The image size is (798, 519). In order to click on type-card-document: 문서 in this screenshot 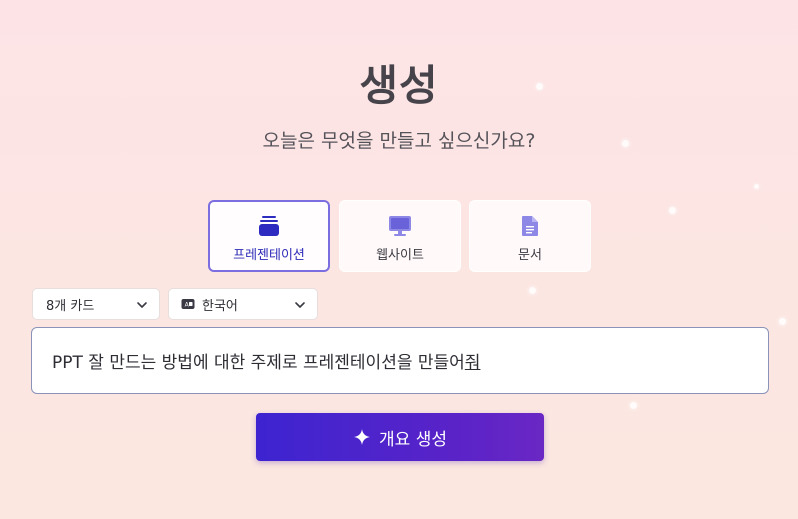, I will do `click(530, 236)`.